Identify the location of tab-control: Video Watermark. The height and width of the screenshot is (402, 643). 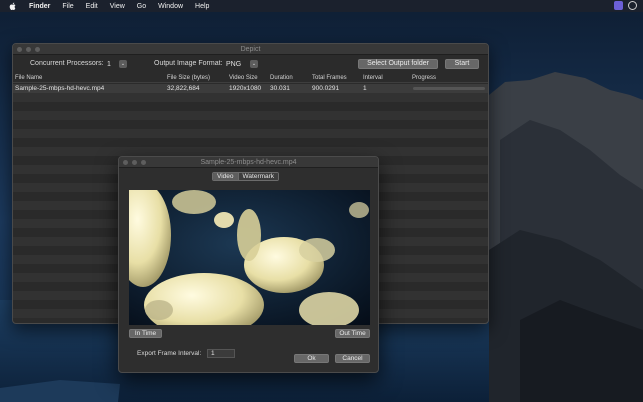
(246, 176).